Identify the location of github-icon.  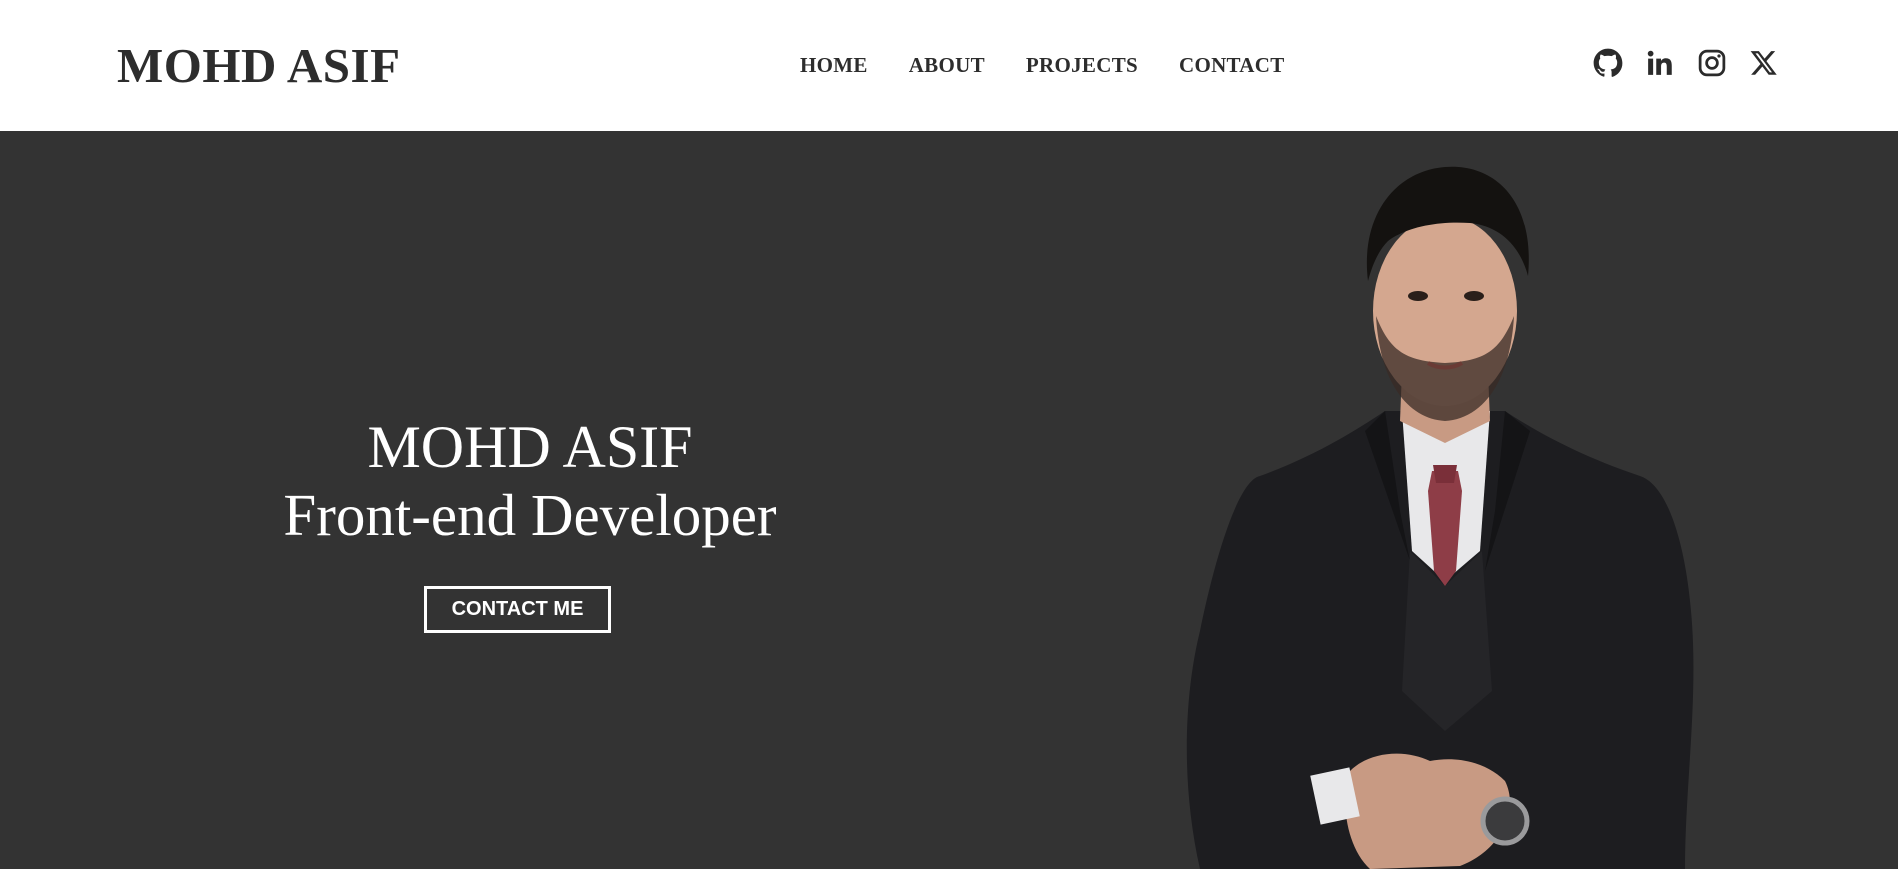
(1608, 63).